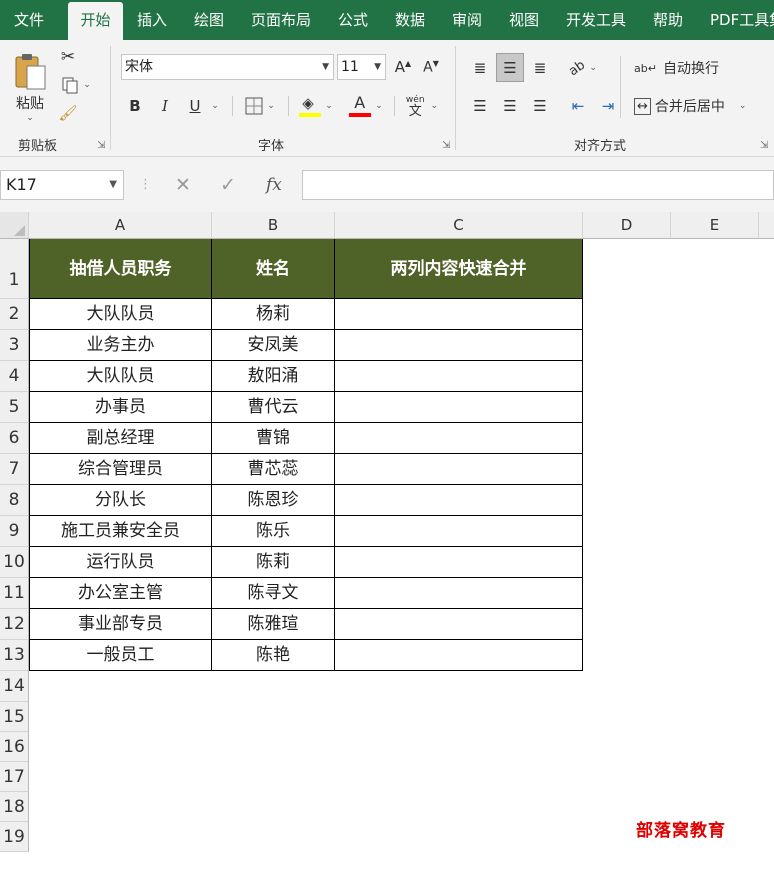 The image size is (774, 872). What do you see at coordinates (68, 57) in the screenshot?
I see `cut-button: ✂` at bounding box center [68, 57].